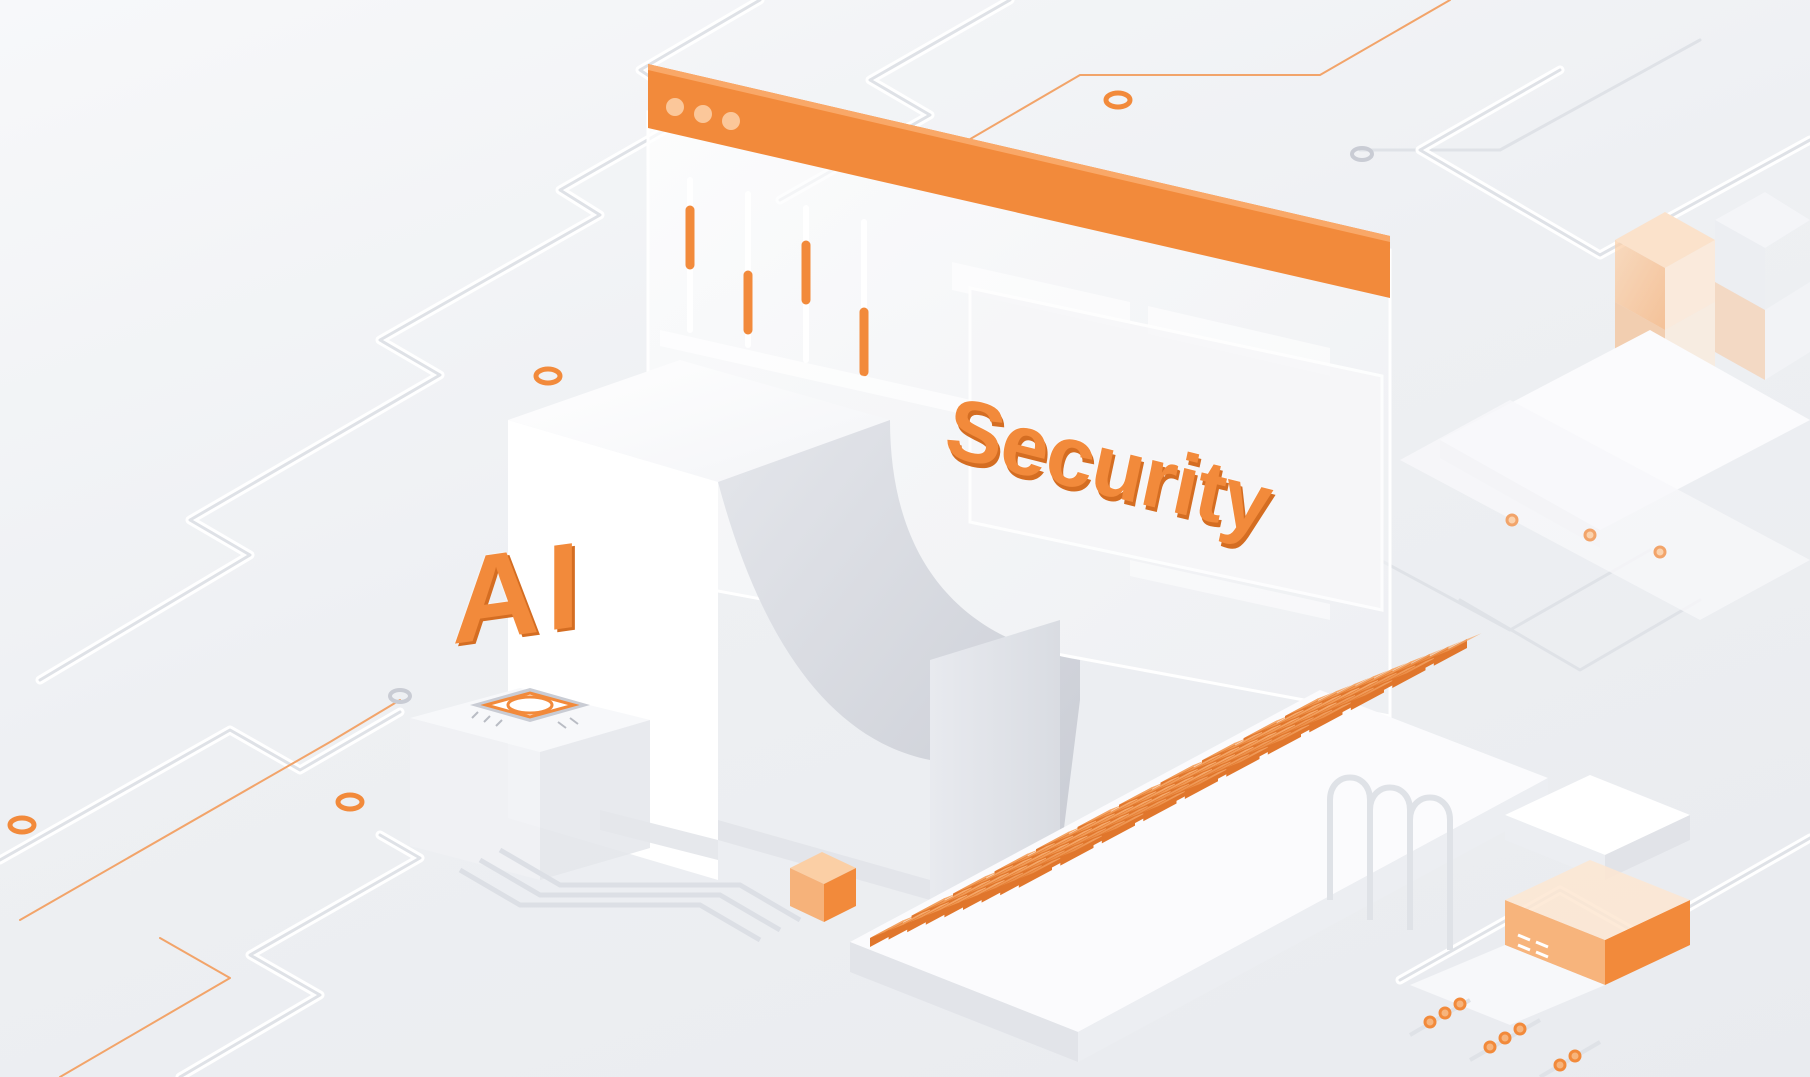 This screenshot has height=1077, width=1810. What do you see at coordinates (530, 784) in the screenshot?
I see `chip-pedestal` at bounding box center [530, 784].